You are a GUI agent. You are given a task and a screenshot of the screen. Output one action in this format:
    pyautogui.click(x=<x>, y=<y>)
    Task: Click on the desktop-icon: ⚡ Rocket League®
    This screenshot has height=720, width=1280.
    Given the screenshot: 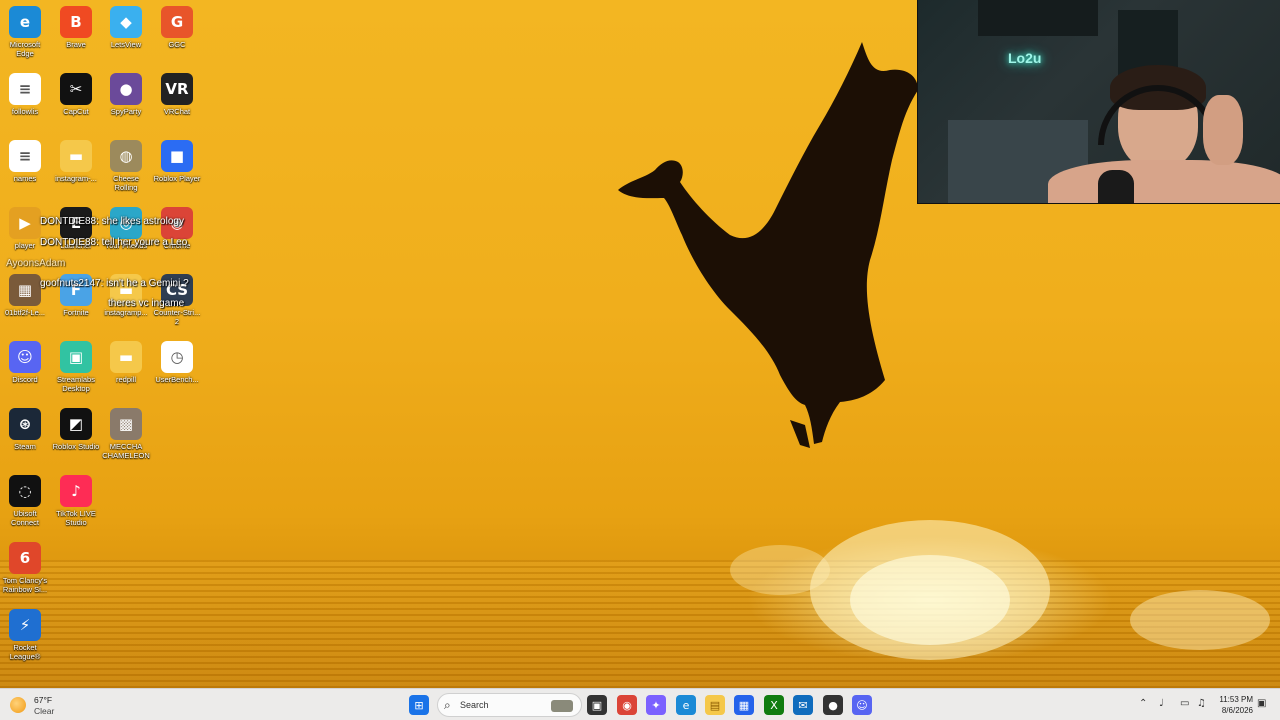 What is the action you would take?
    pyautogui.click(x=25, y=638)
    